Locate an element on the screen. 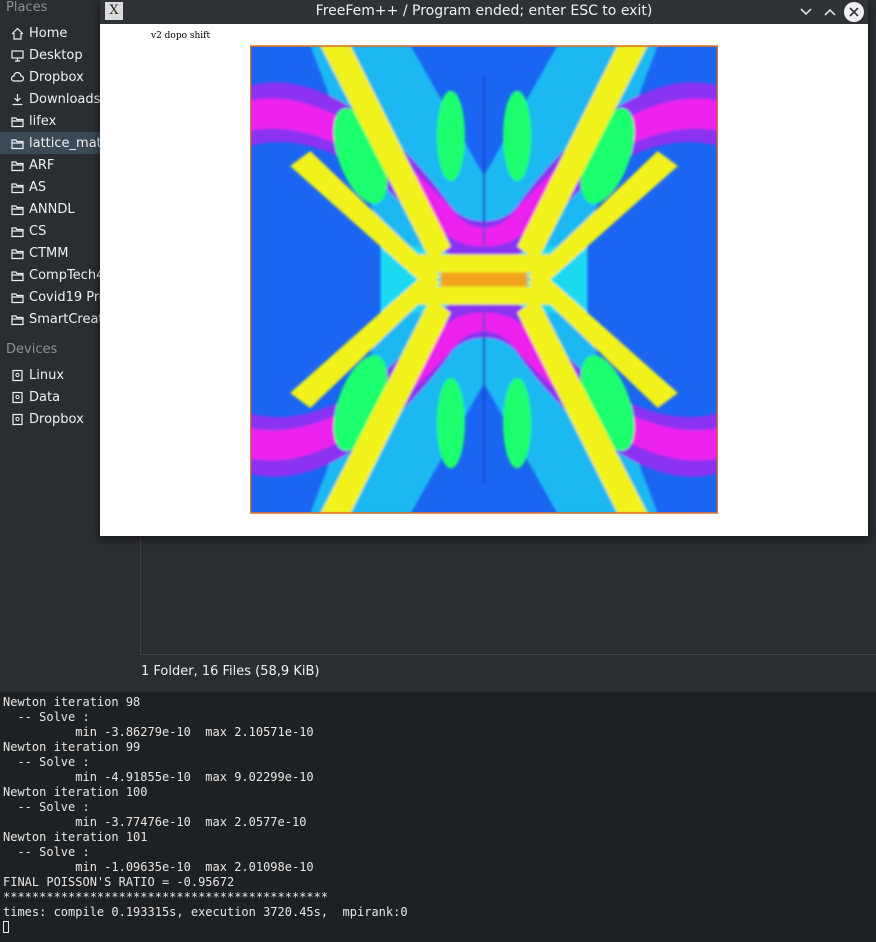  place-item-label: Desktop is located at coordinates (56, 55).